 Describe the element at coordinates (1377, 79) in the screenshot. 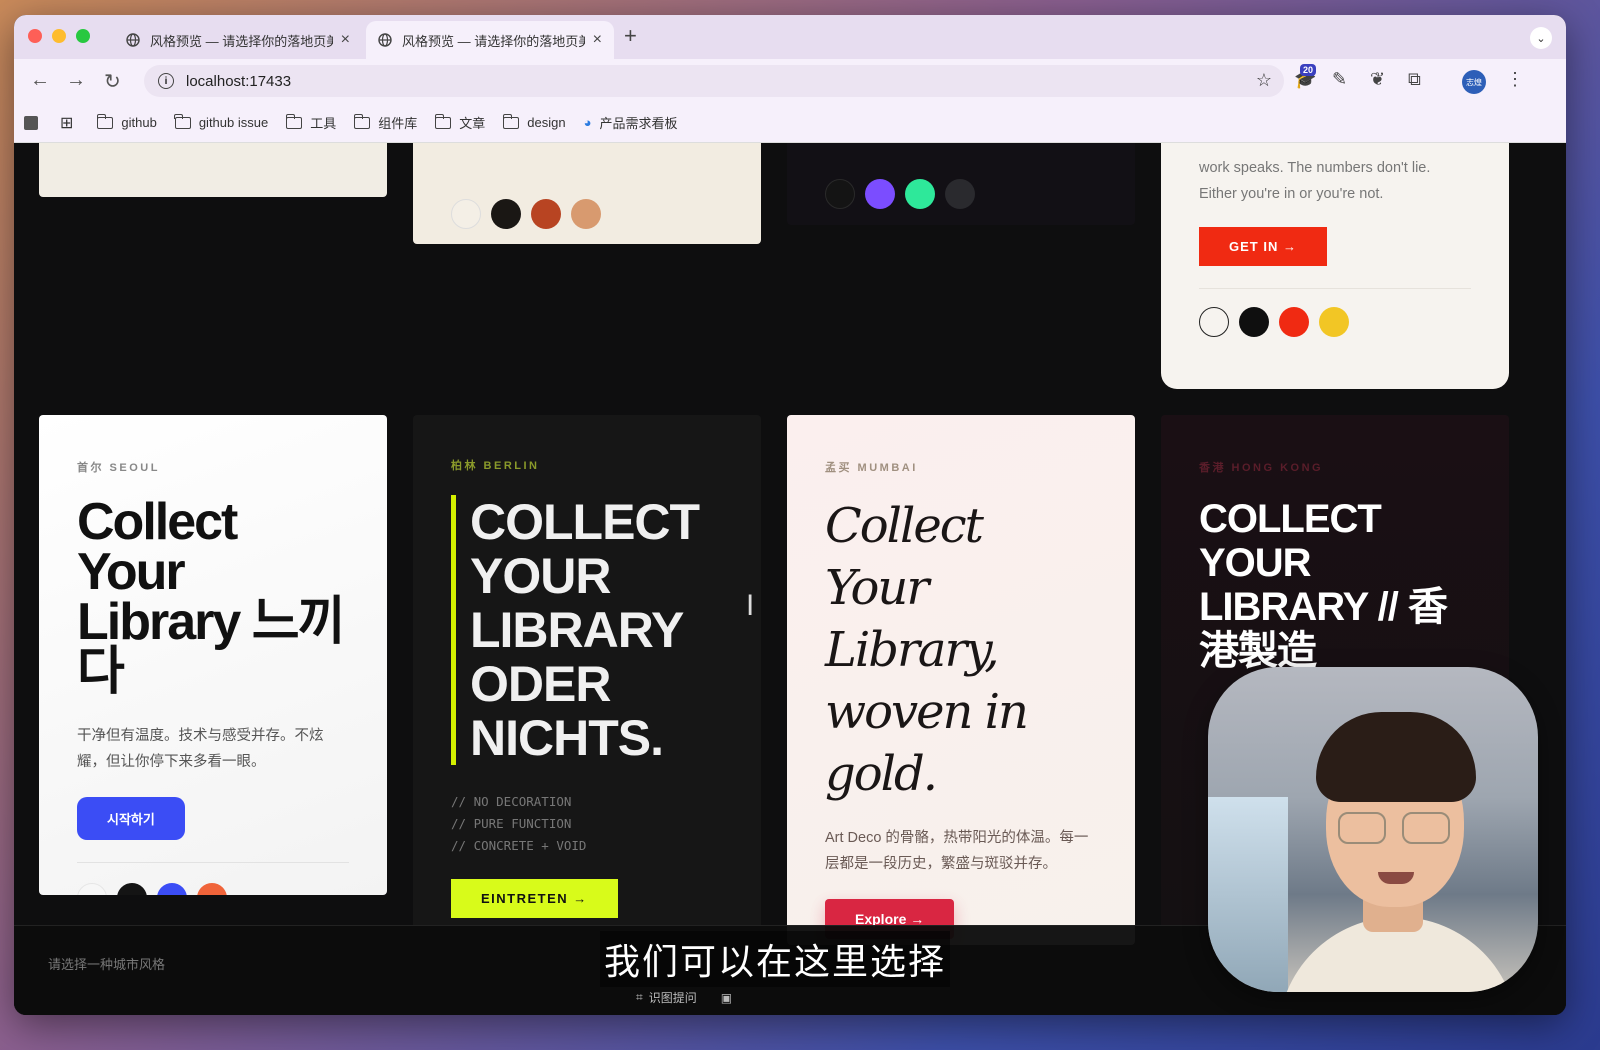

I see `extension-leaf-icon: ❦` at that location.